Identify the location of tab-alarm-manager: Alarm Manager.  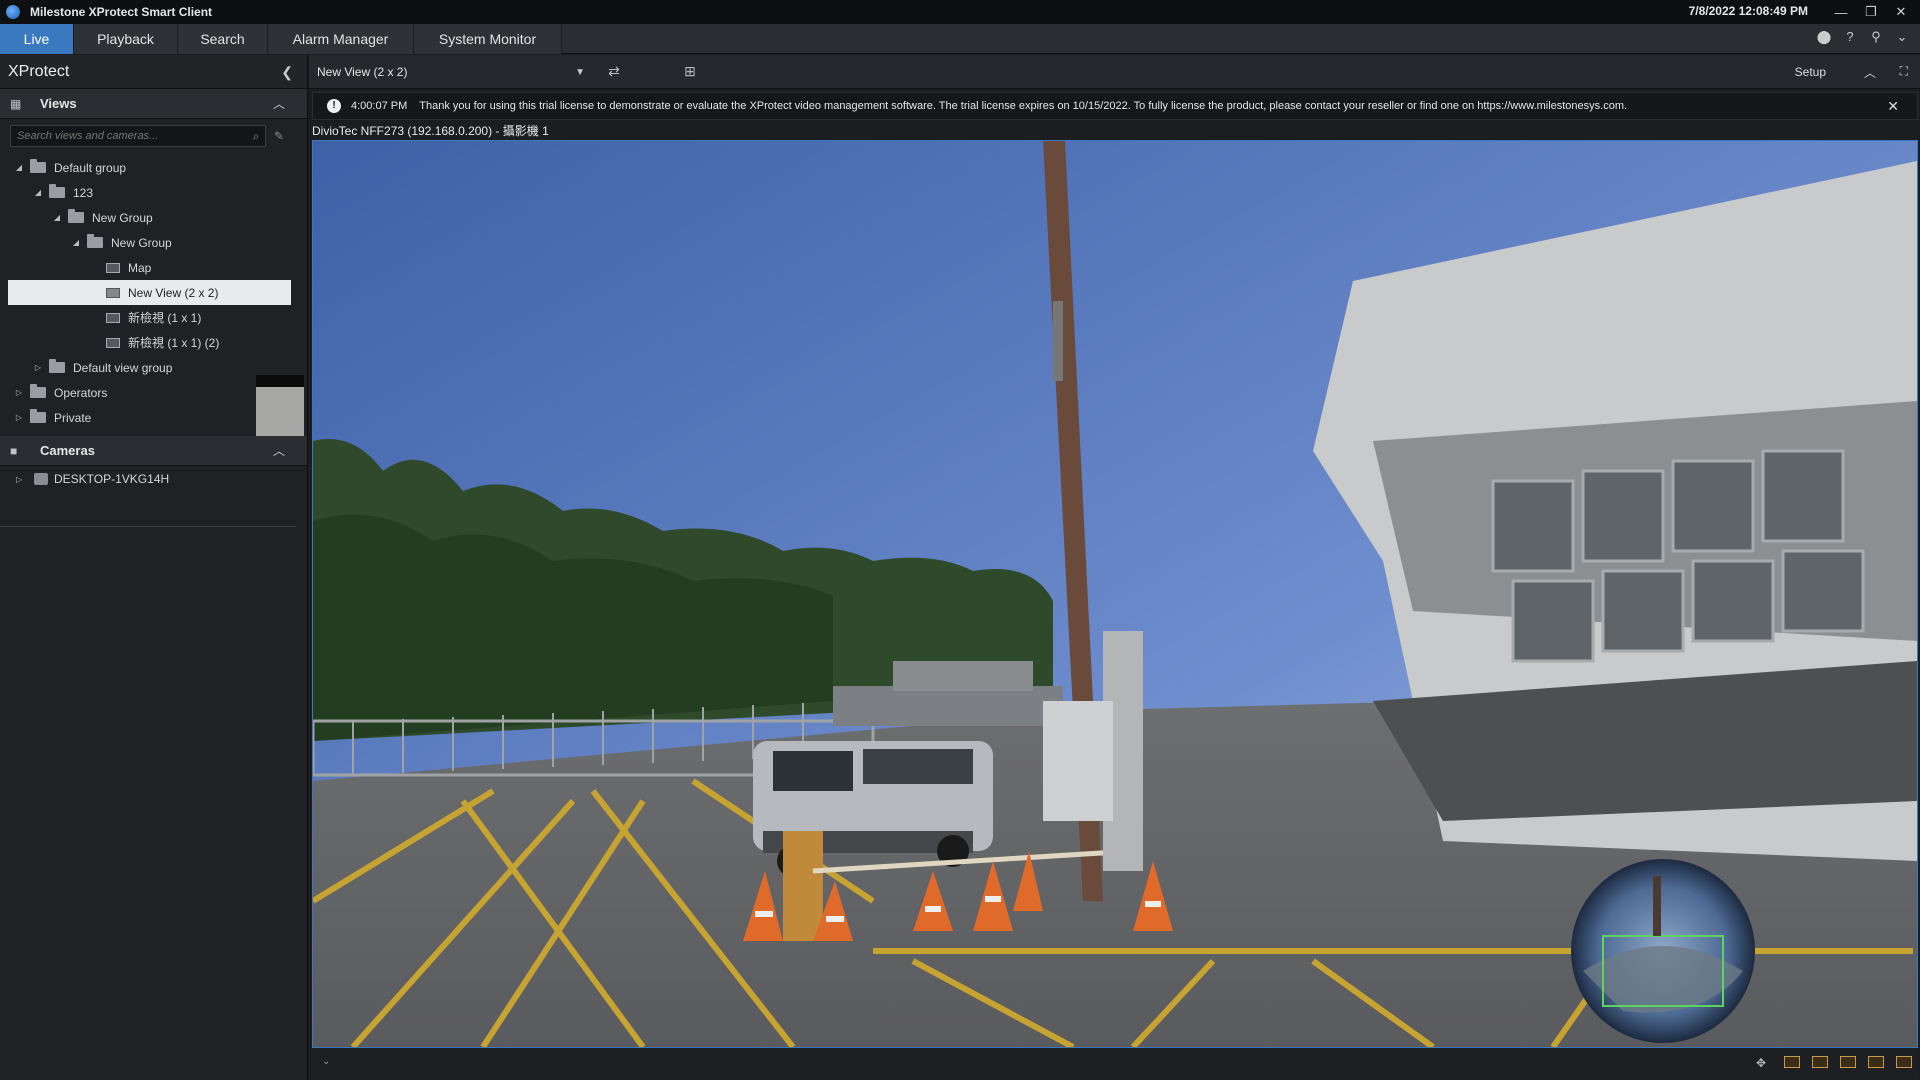
(341, 39).